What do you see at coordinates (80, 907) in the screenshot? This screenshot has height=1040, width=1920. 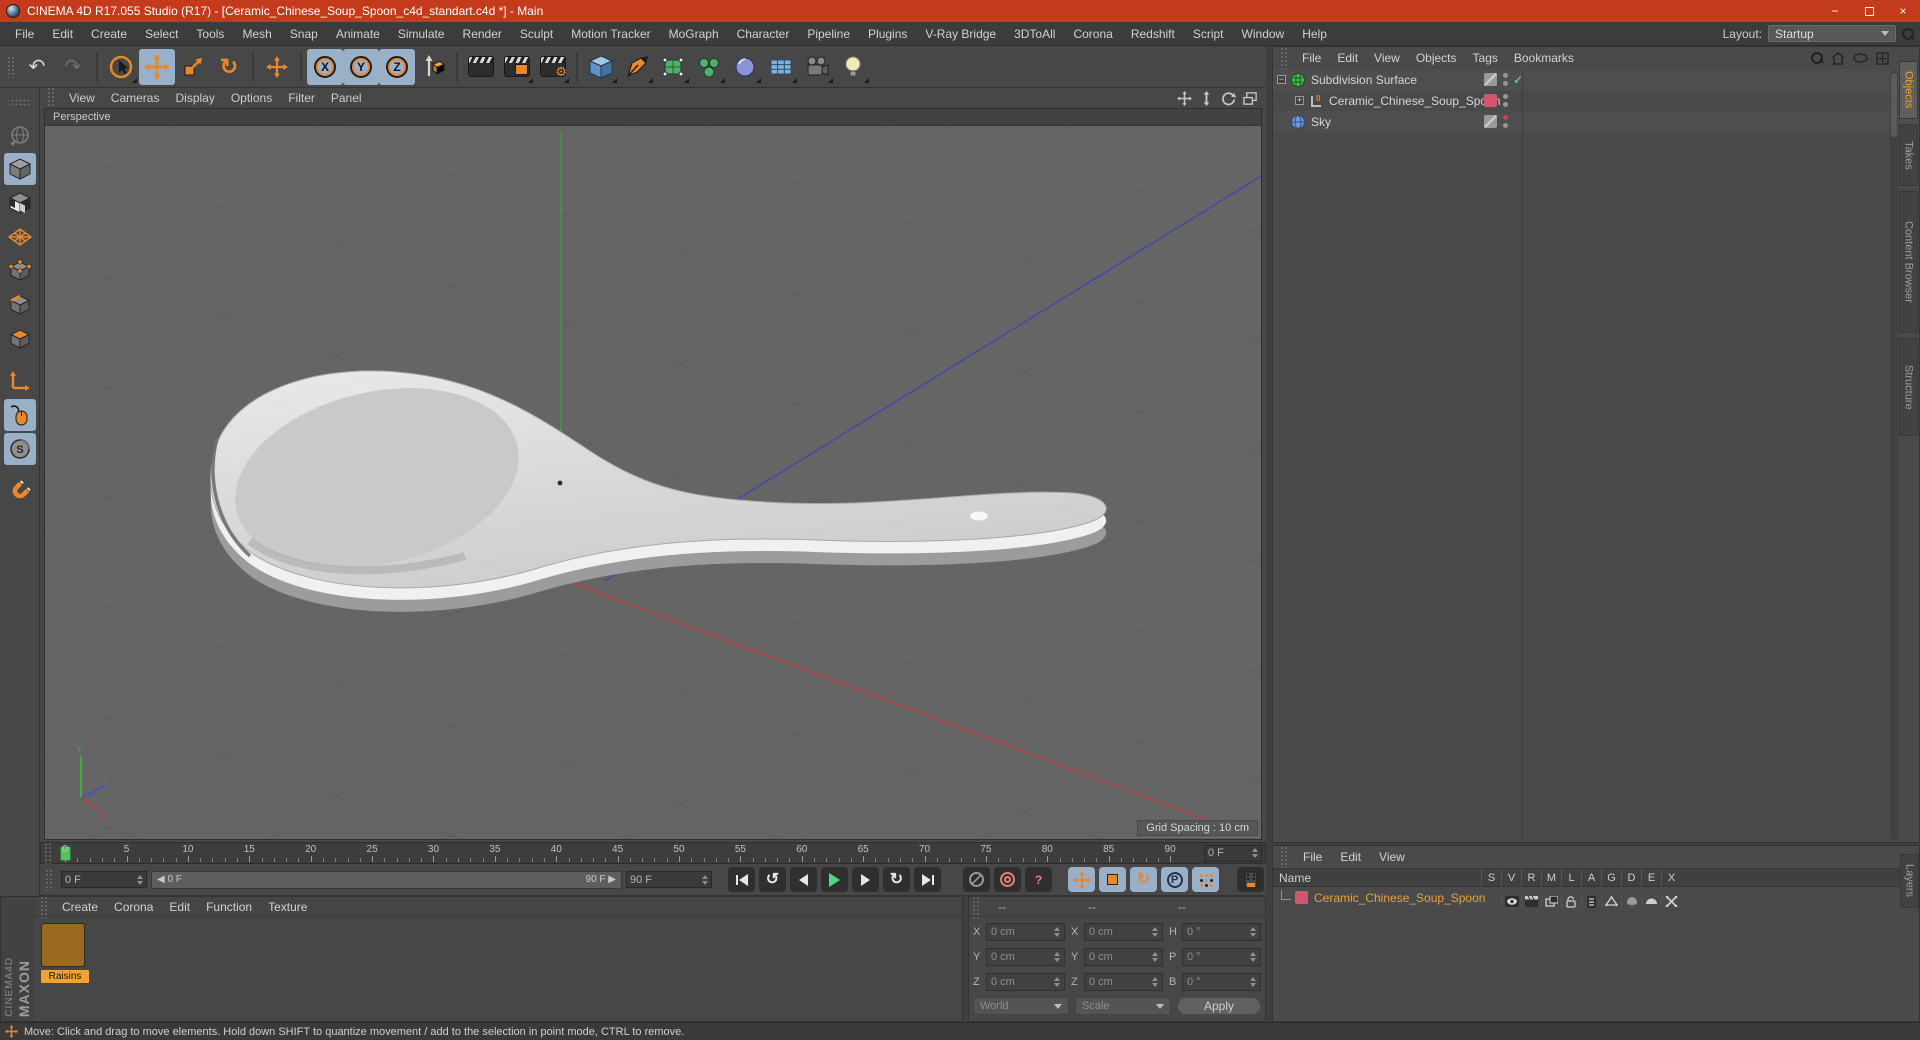 I see `material-menu-item: Create` at bounding box center [80, 907].